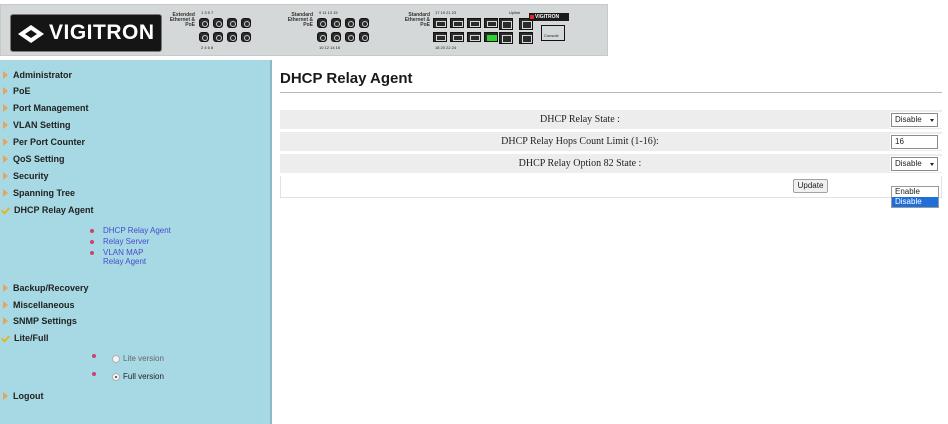 This screenshot has width=948, height=424. What do you see at coordinates (914, 142) in the screenshot?
I see `hops-count-input: 16` at bounding box center [914, 142].